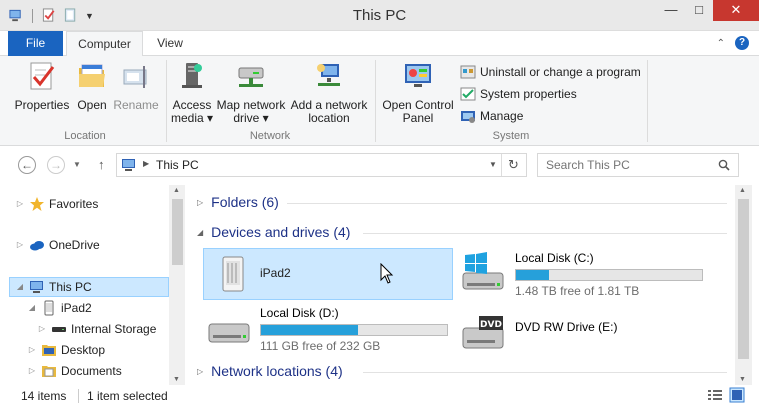 This screenshot has width=759, height=415. What do you see at coordinates (468, 94) in the screenshot?
I see `system-properties-icon` at bounding box center [468, 94].